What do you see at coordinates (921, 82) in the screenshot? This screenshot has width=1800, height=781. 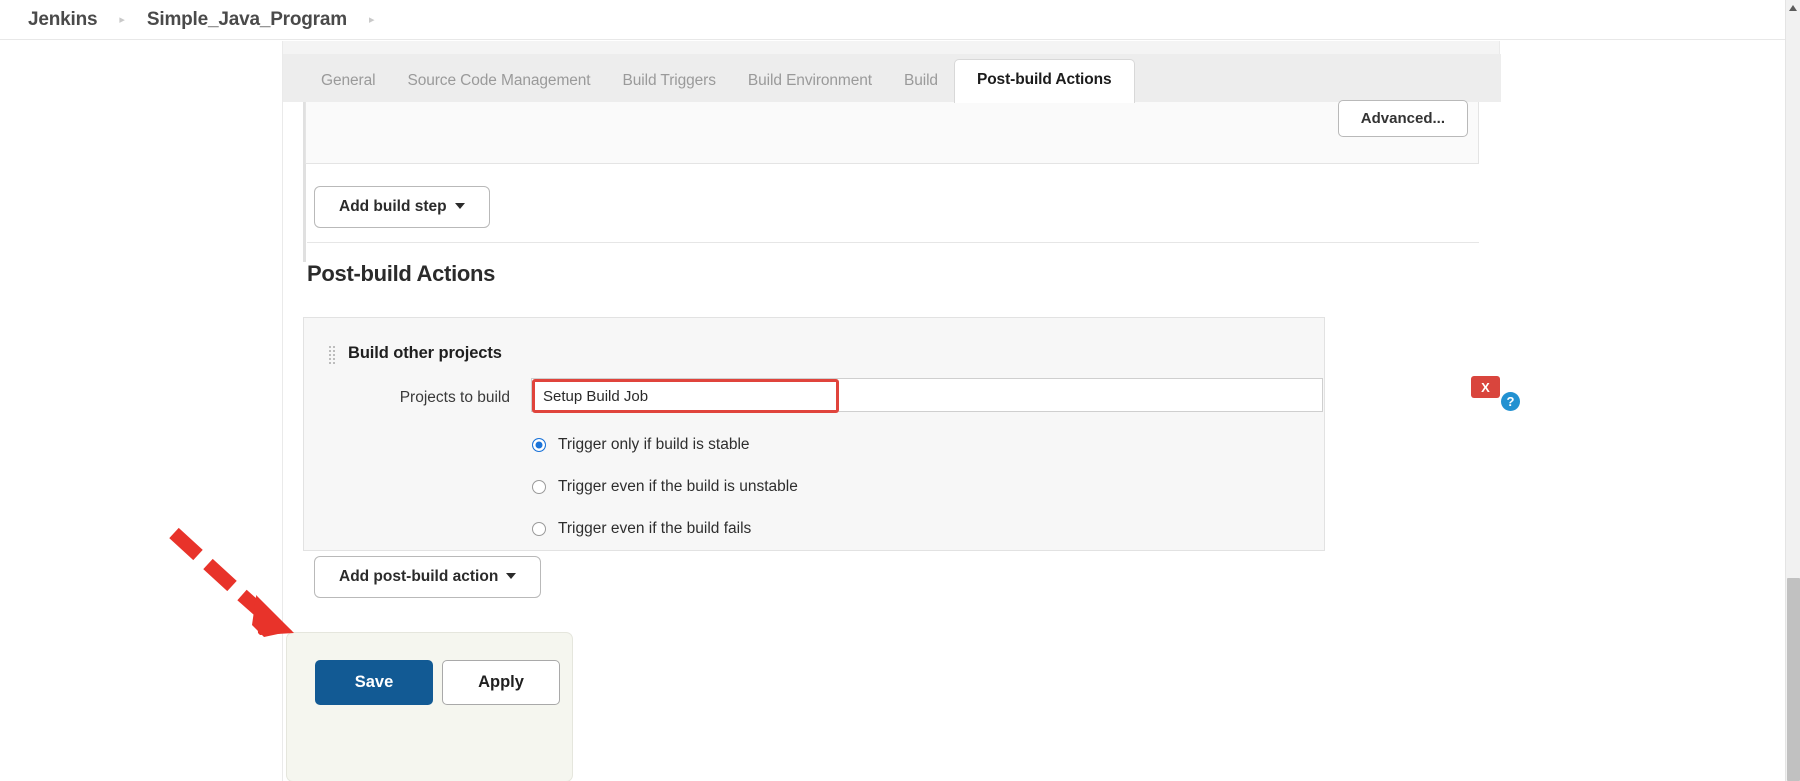 I see `tab-build: Build` at bounding box center [921, 82].